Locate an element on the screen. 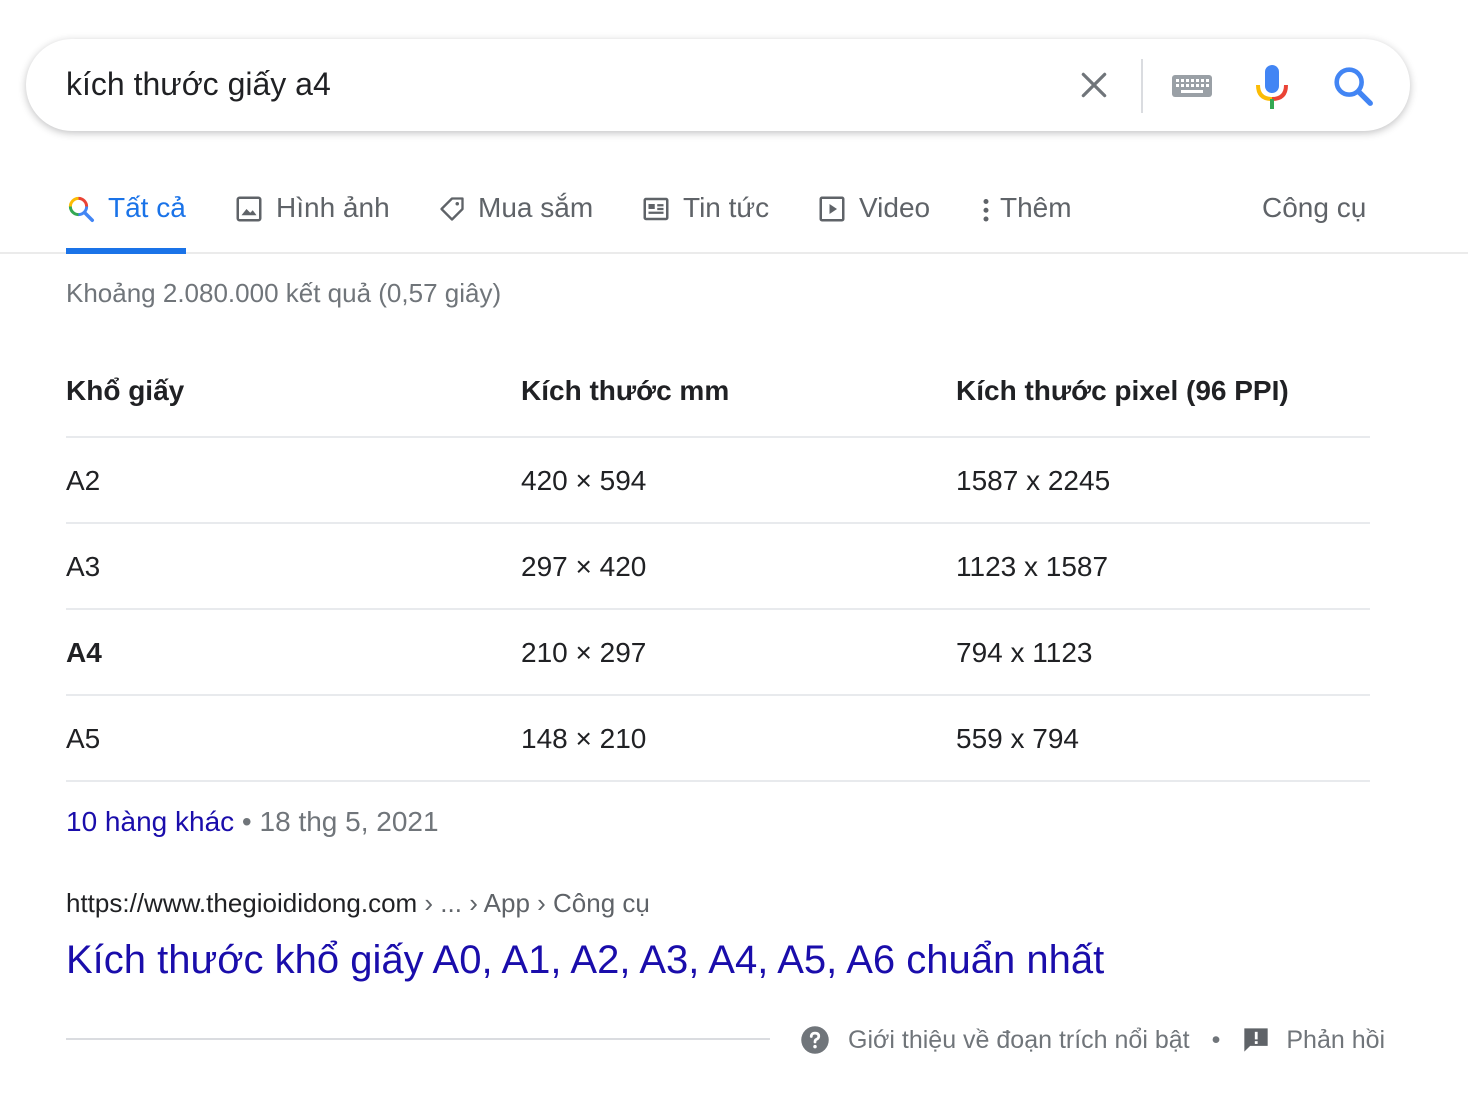 Image resolution: width=1468 pixels, height=1106 pixels. more-vert-icon is located at coordinates (986, 212).